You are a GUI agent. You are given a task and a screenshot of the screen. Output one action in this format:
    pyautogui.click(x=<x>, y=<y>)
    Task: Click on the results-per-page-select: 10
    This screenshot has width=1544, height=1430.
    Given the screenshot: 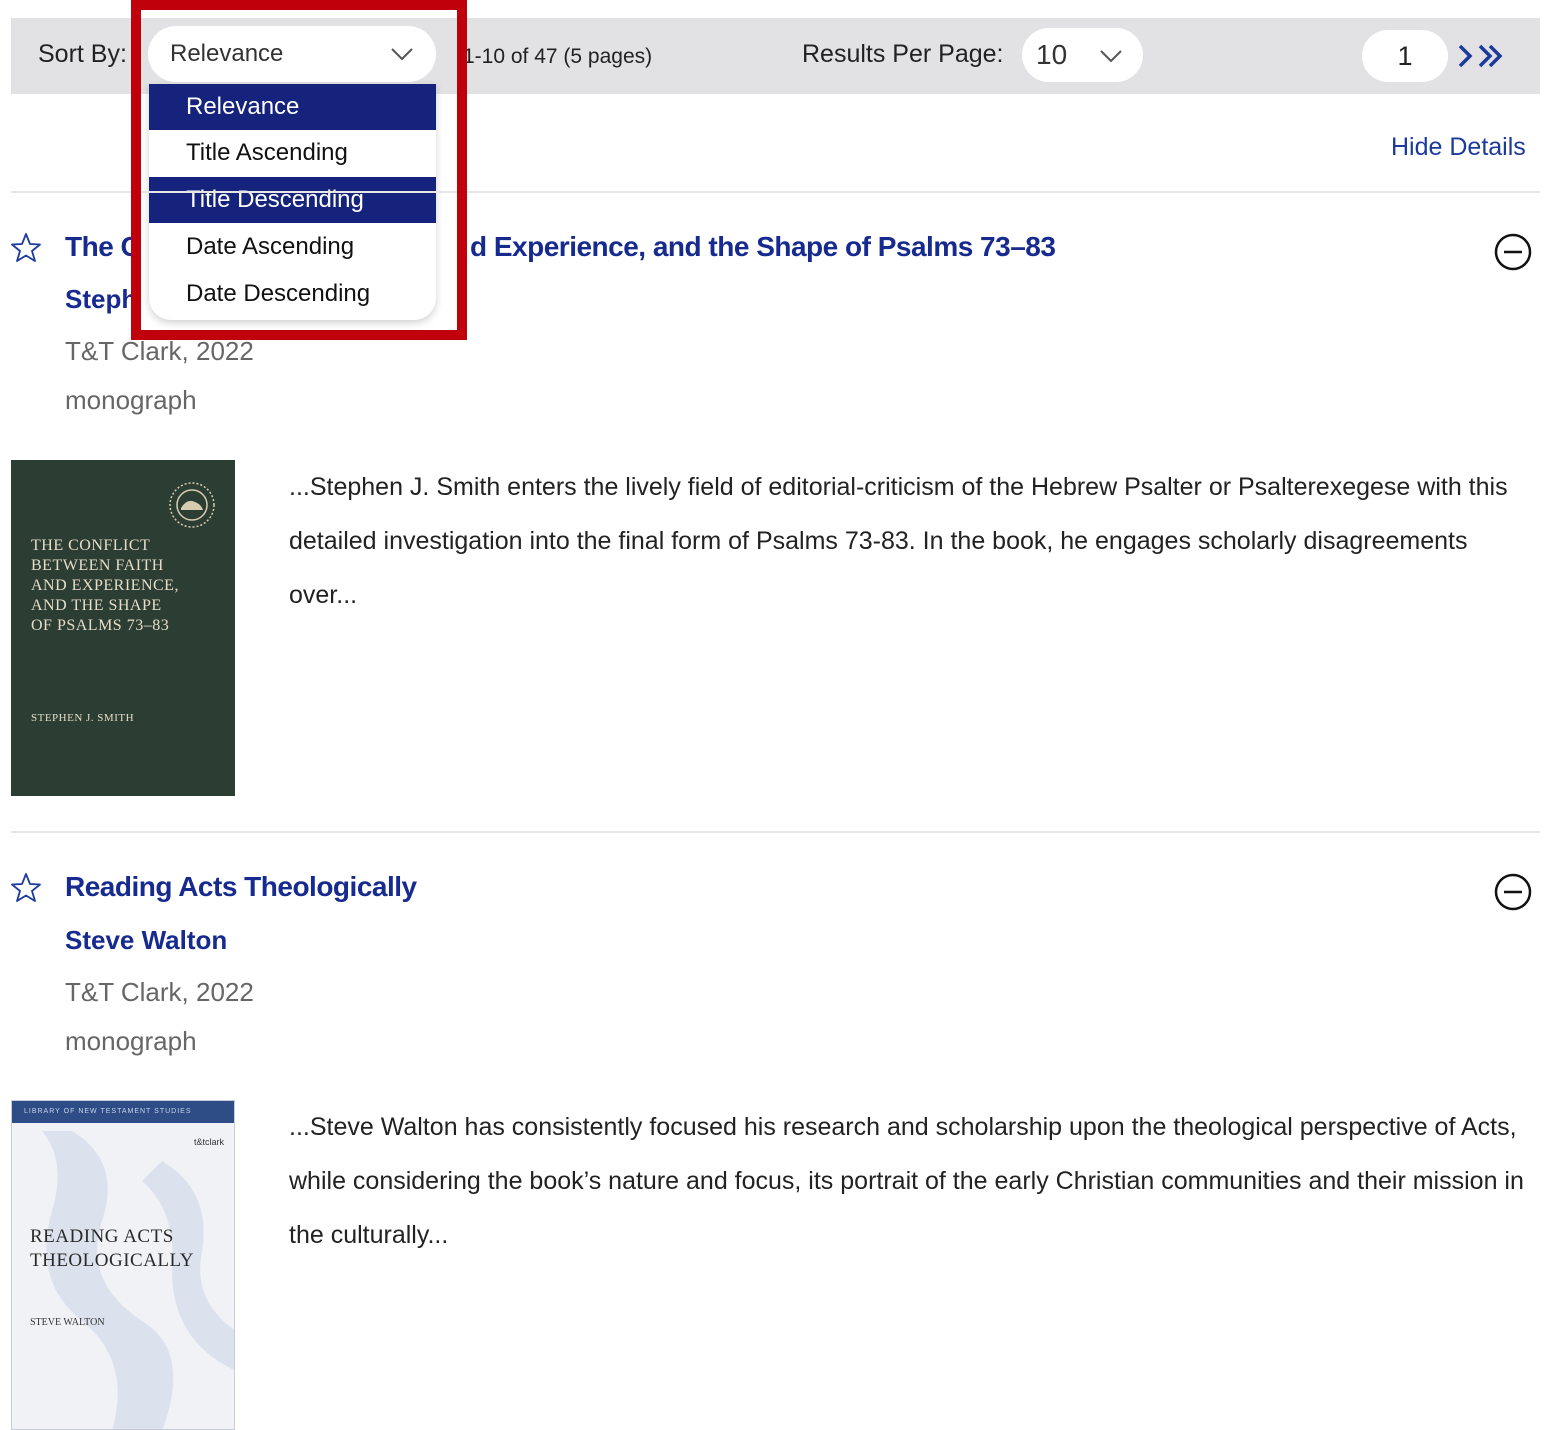 What is the action you would take?
    pyautogui.click(x=1082, y=55)
    